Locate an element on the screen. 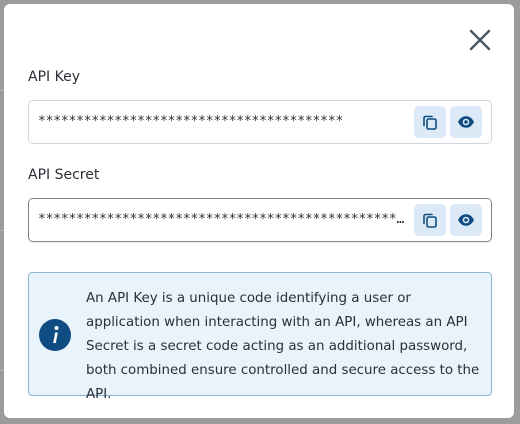 This screenshot has height=424, width=520. api-key-value: **************************************** is located at coordinates (191, 121).